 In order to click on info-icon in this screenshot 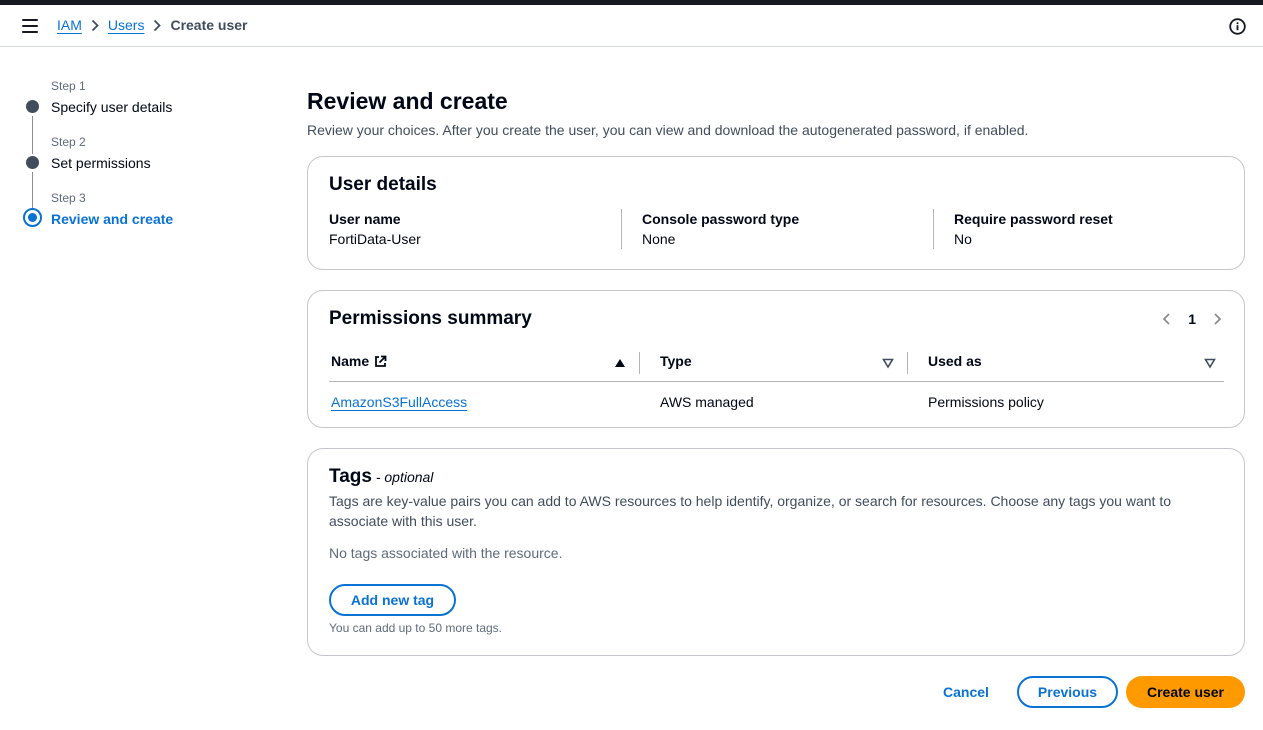, I will do `click(1237, 26)`.